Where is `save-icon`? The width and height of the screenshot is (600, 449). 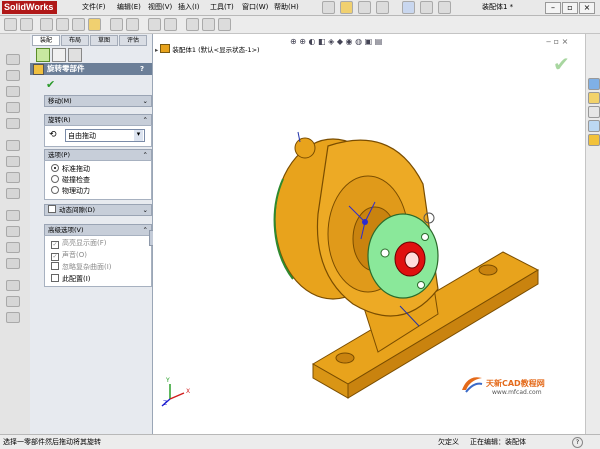
save-icon is located at coordinates (364, 7).